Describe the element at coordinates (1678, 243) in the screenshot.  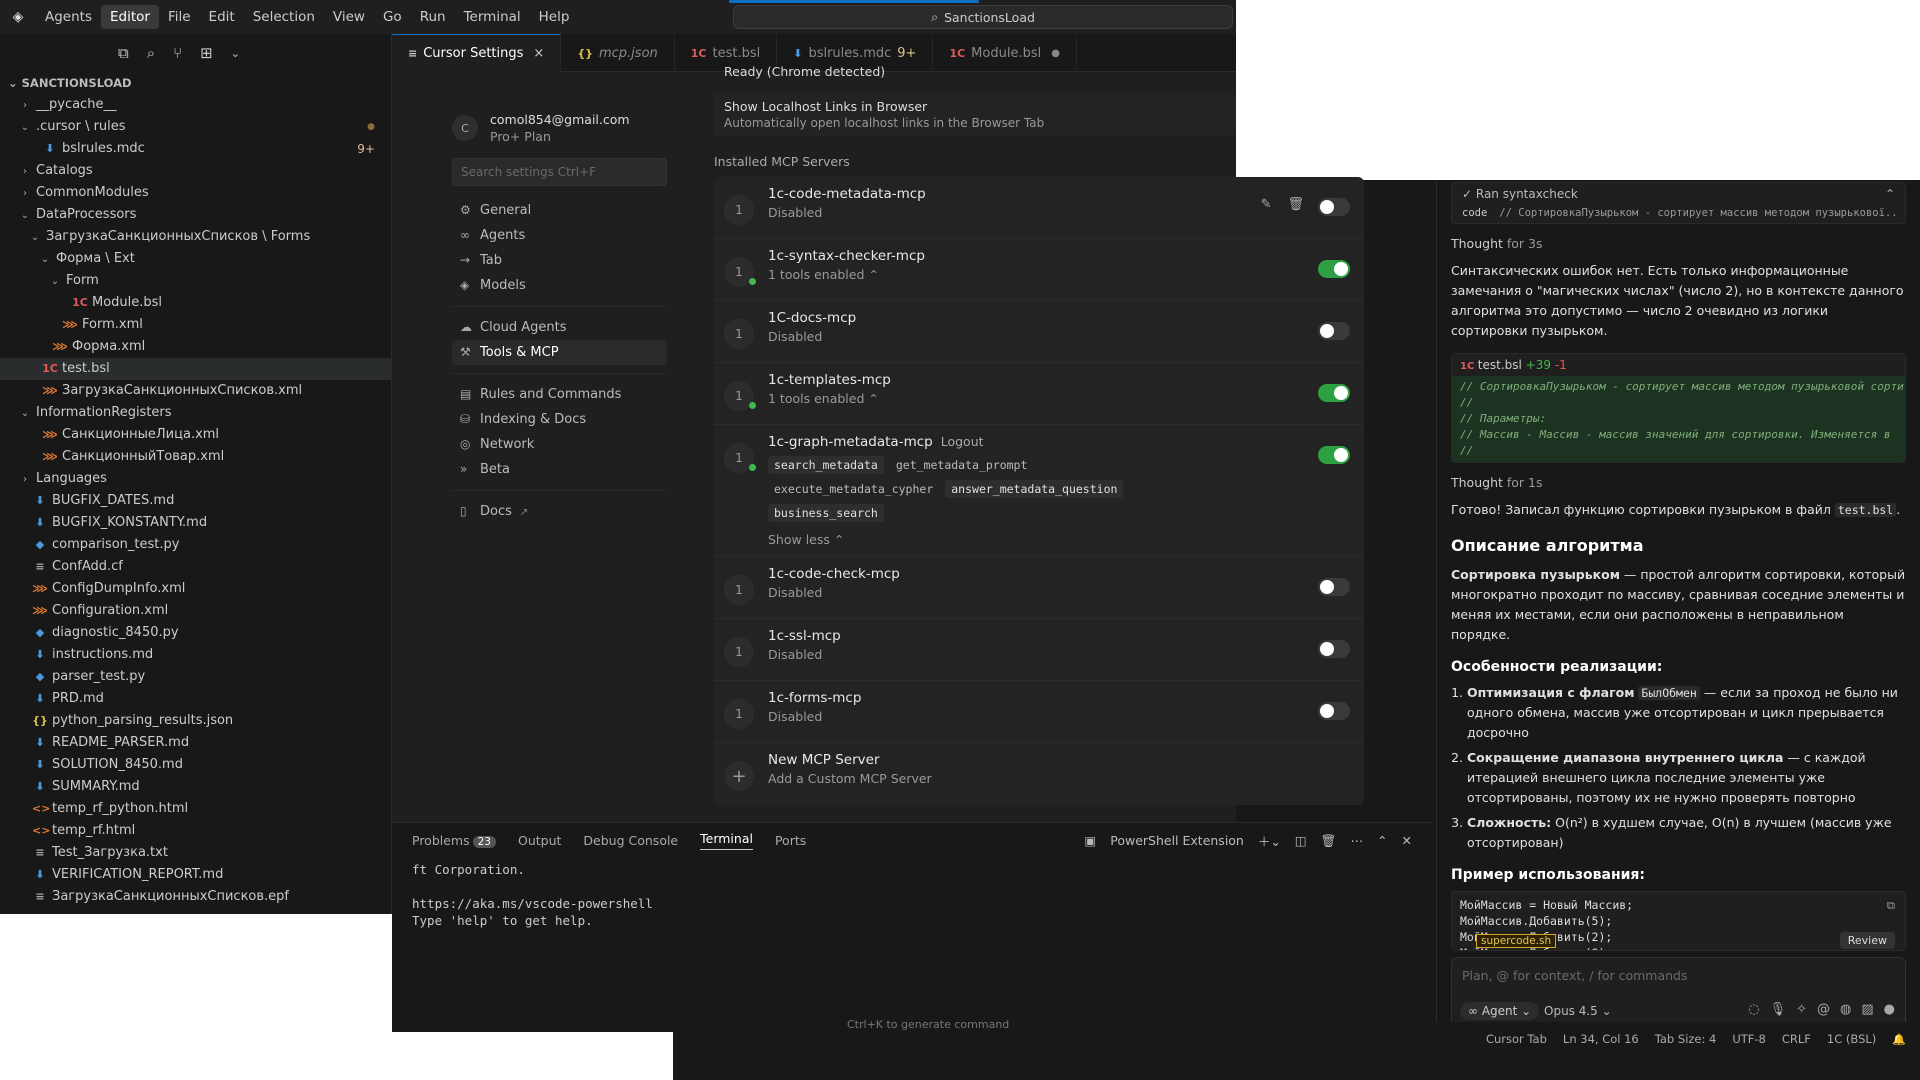
I see `thought-label: Thought for 3s` at that location.